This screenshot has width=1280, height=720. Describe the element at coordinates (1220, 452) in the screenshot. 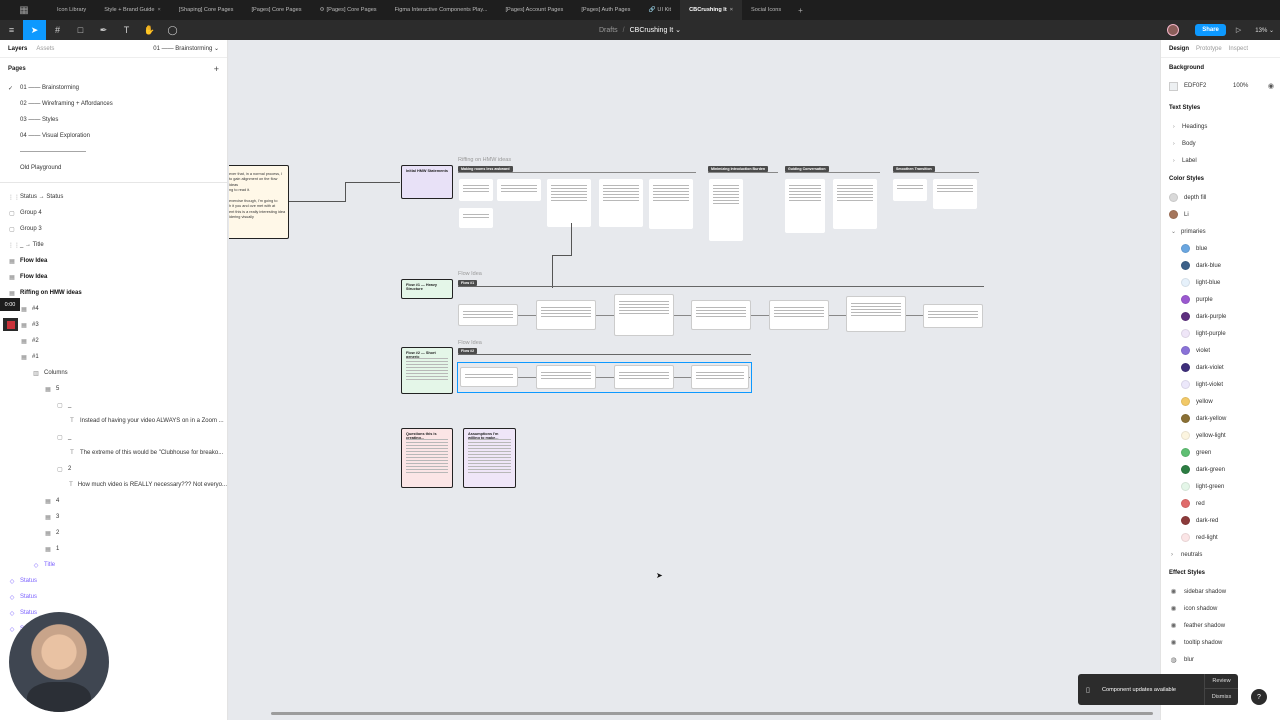

I see `color-style-item: green` at that location.